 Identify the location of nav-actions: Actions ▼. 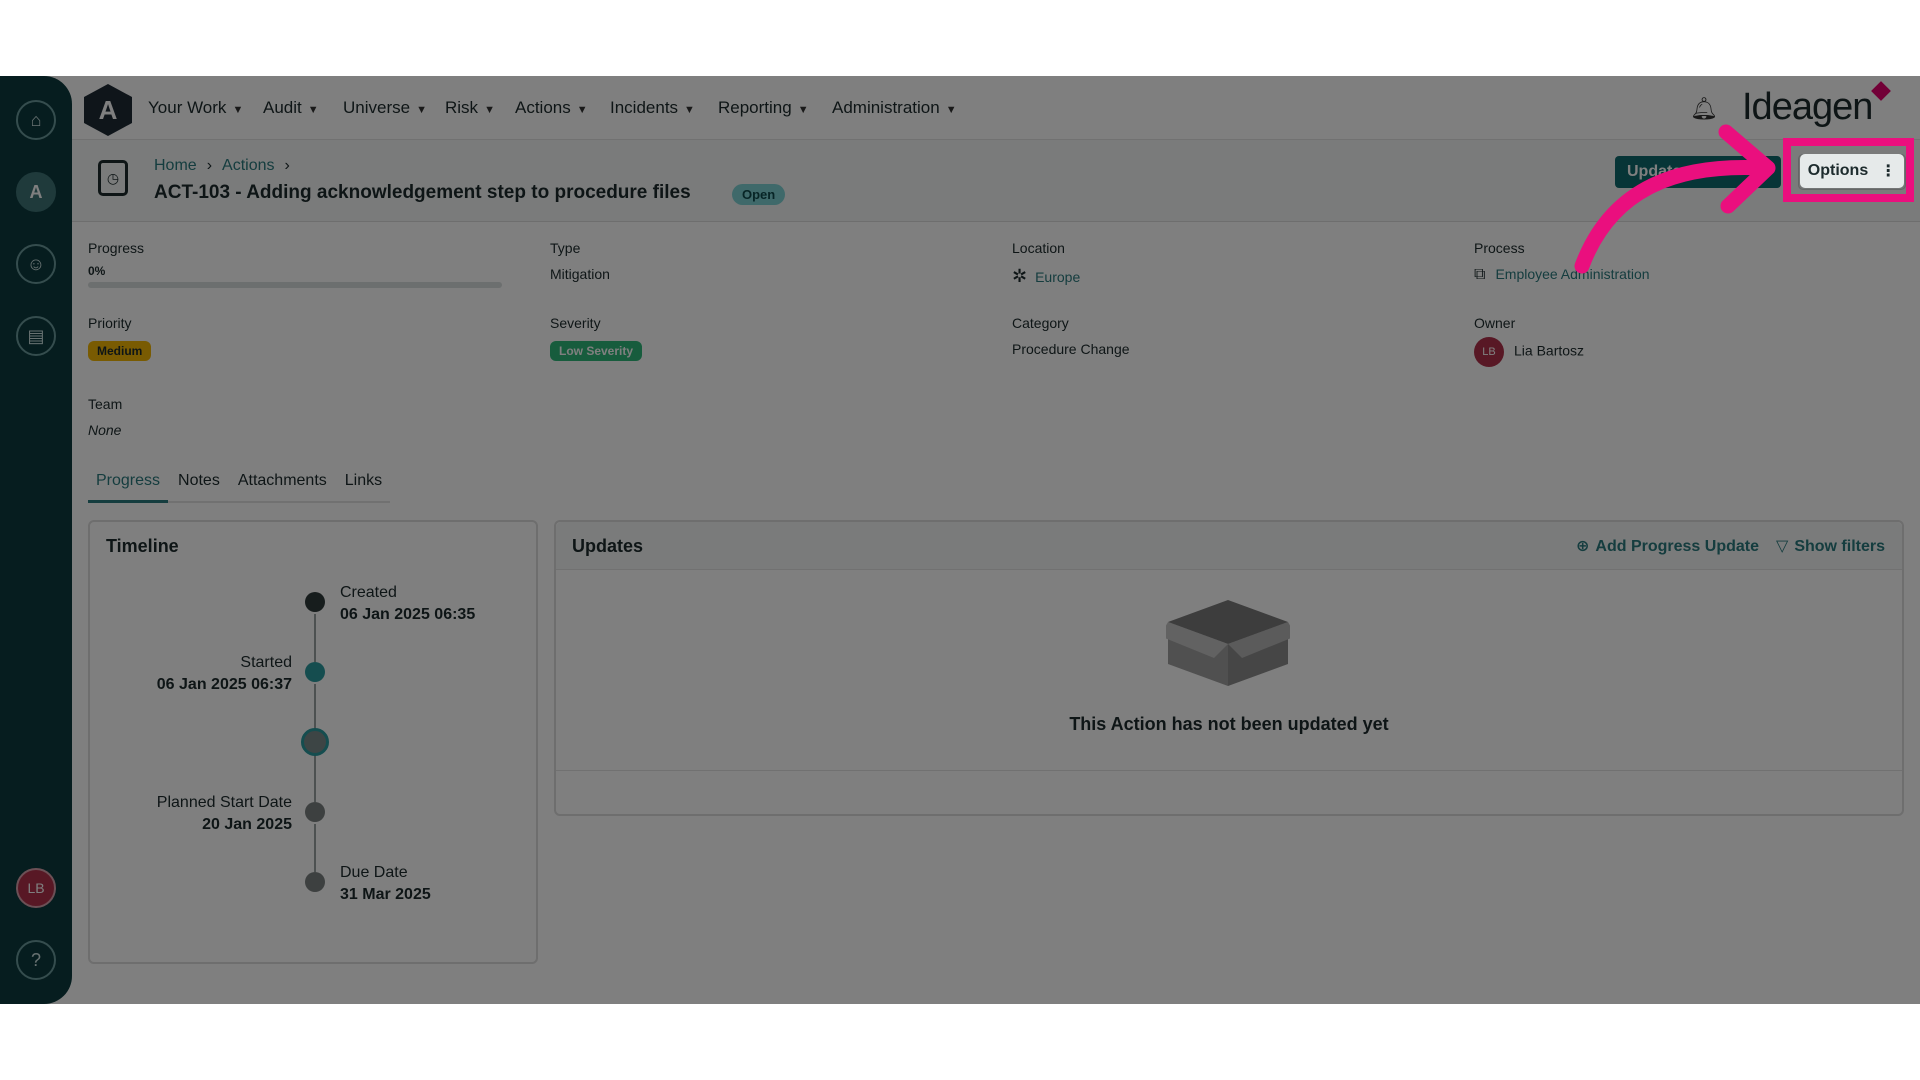
(551, 108).